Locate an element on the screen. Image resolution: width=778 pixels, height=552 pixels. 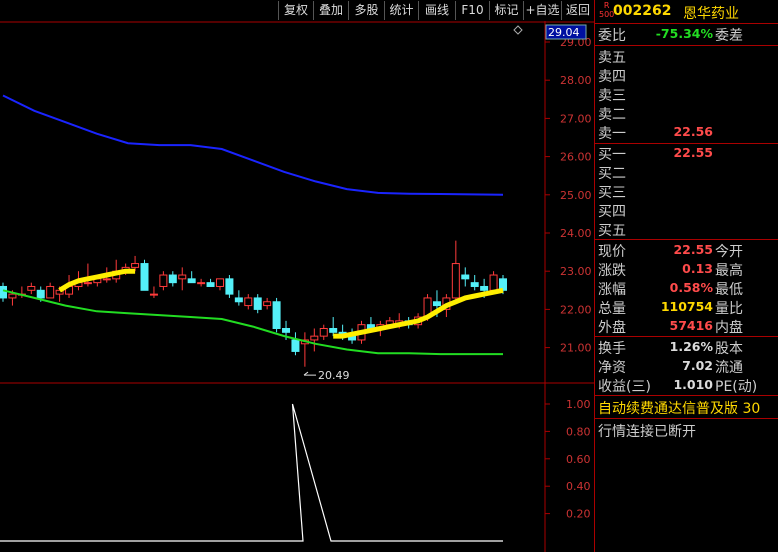
sell-row-4: 卖一 22.56 is located at coordinates (686, 132).